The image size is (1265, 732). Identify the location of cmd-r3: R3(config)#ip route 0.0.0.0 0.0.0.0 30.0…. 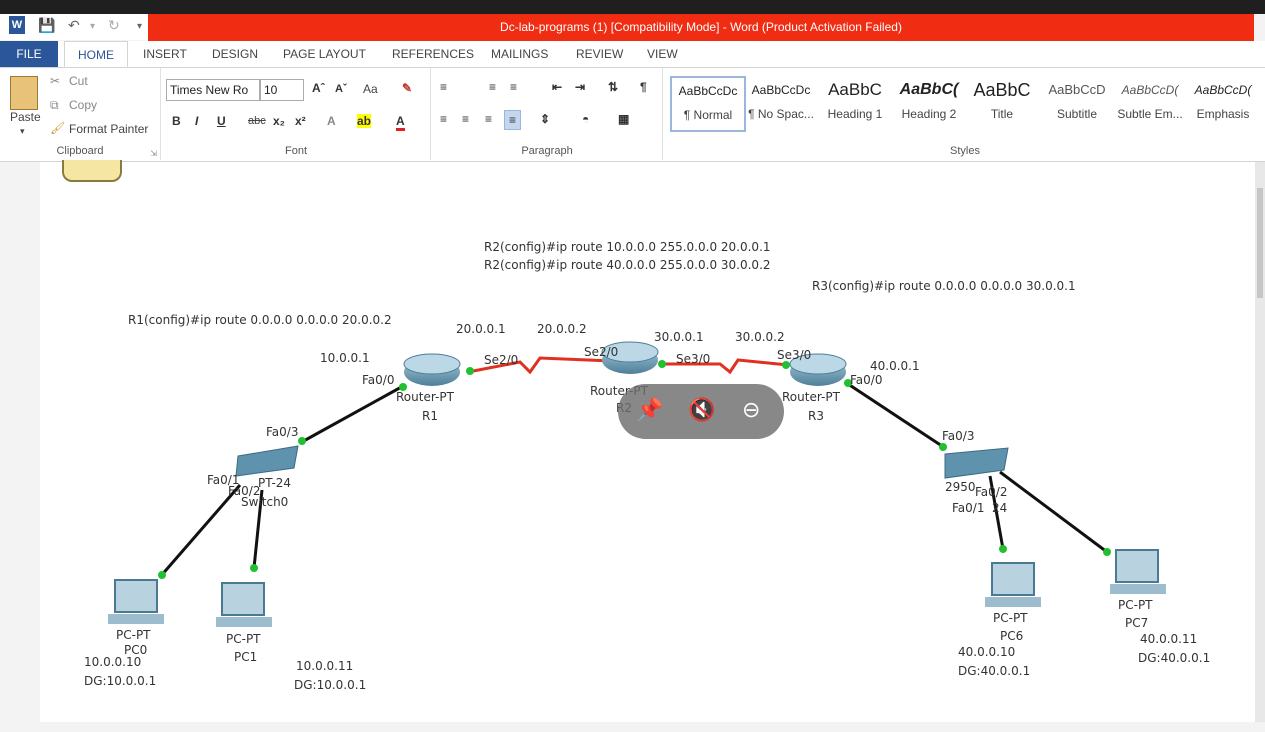
(944, 286).